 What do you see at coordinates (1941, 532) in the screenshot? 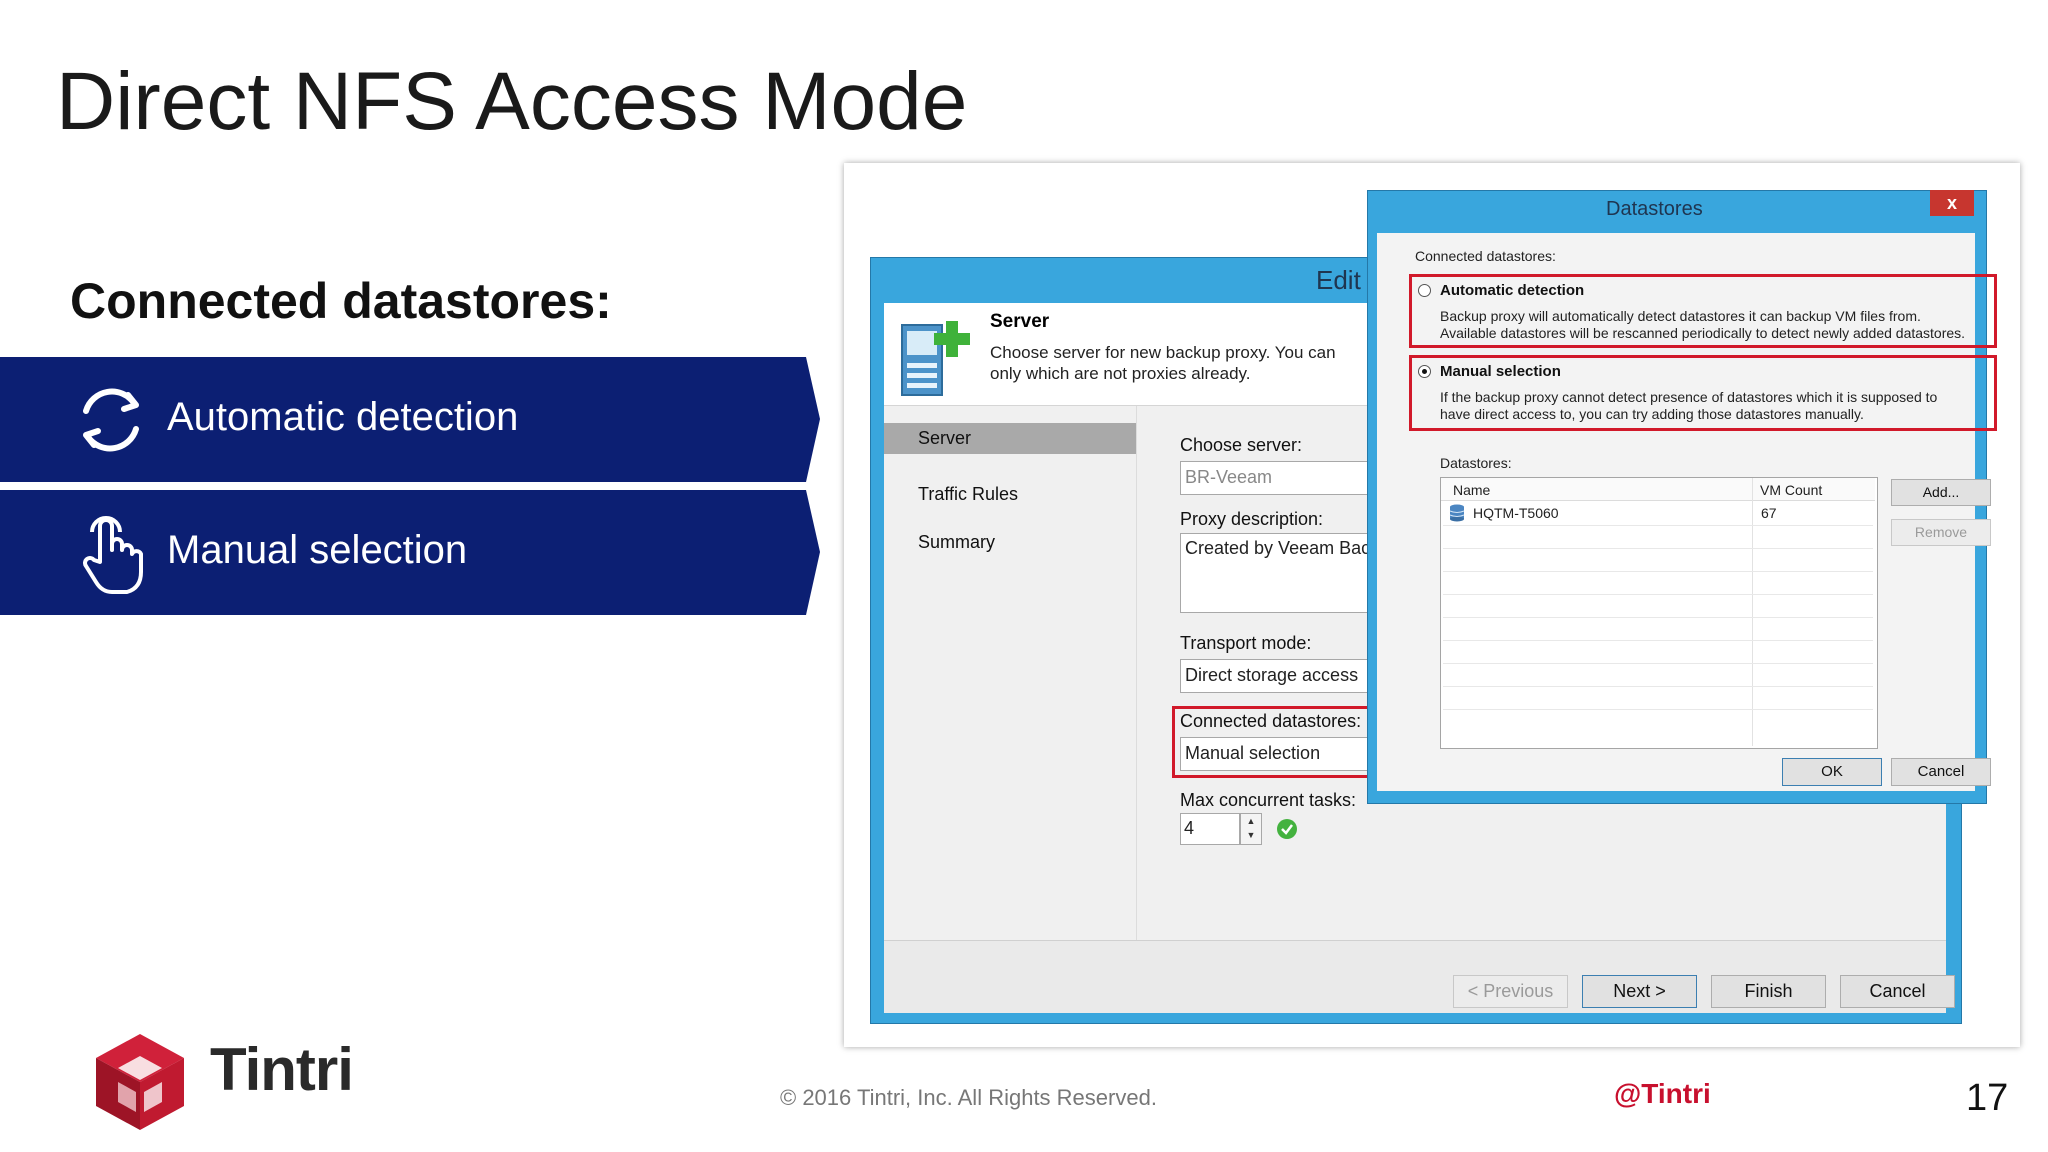
I see `remove-button: Remove` at bounding box center [1941, 532].